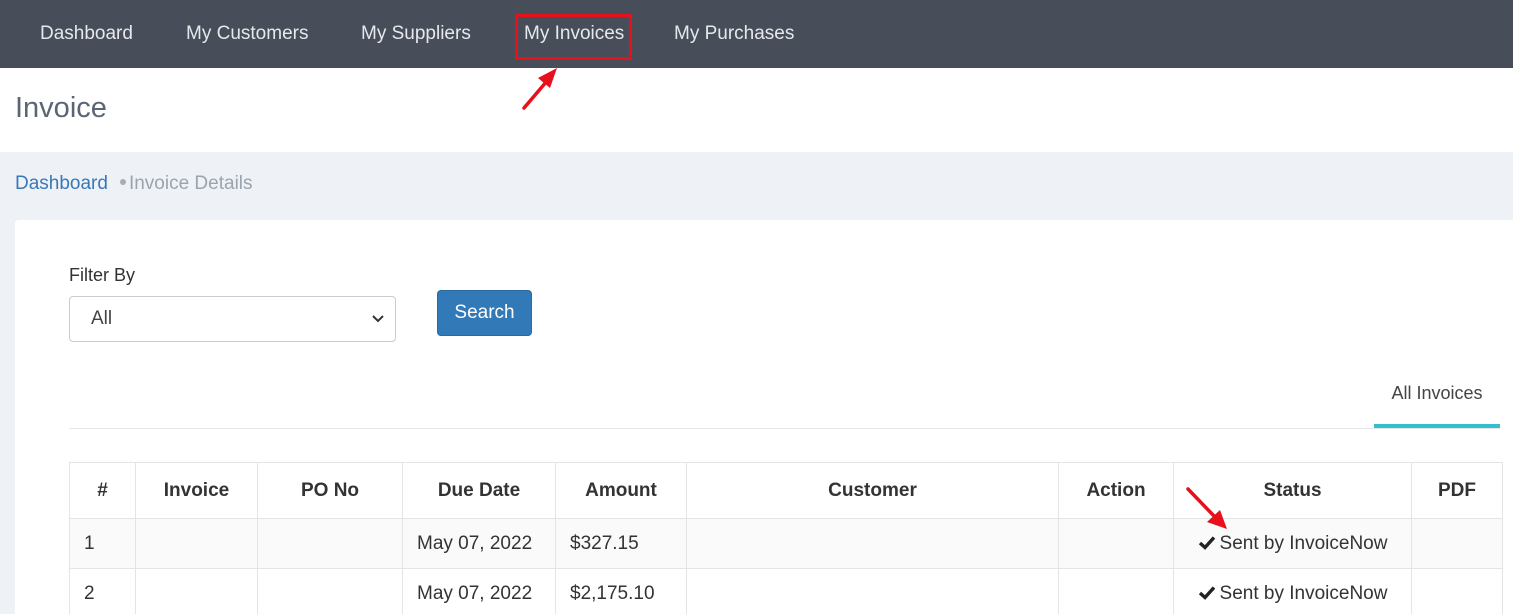 The width and height of the screenshot is (1513, 614). Describe the element at coordinates (102, 318) in the screenshot. I see `filter-selected-value: All` at that location.